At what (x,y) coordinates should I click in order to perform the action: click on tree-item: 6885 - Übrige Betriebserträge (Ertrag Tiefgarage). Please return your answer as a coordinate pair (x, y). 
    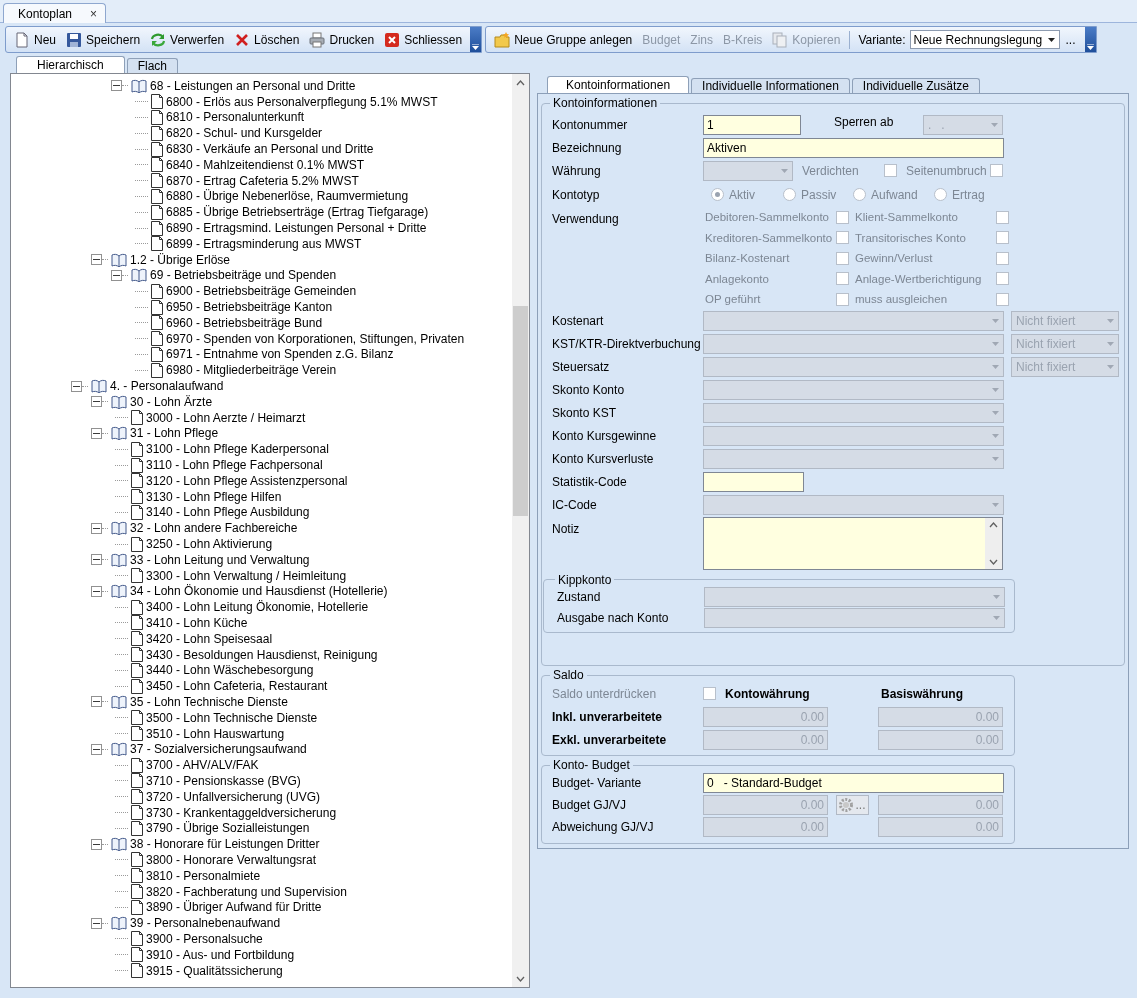
    Looking at the image, I should click on (297, 212).